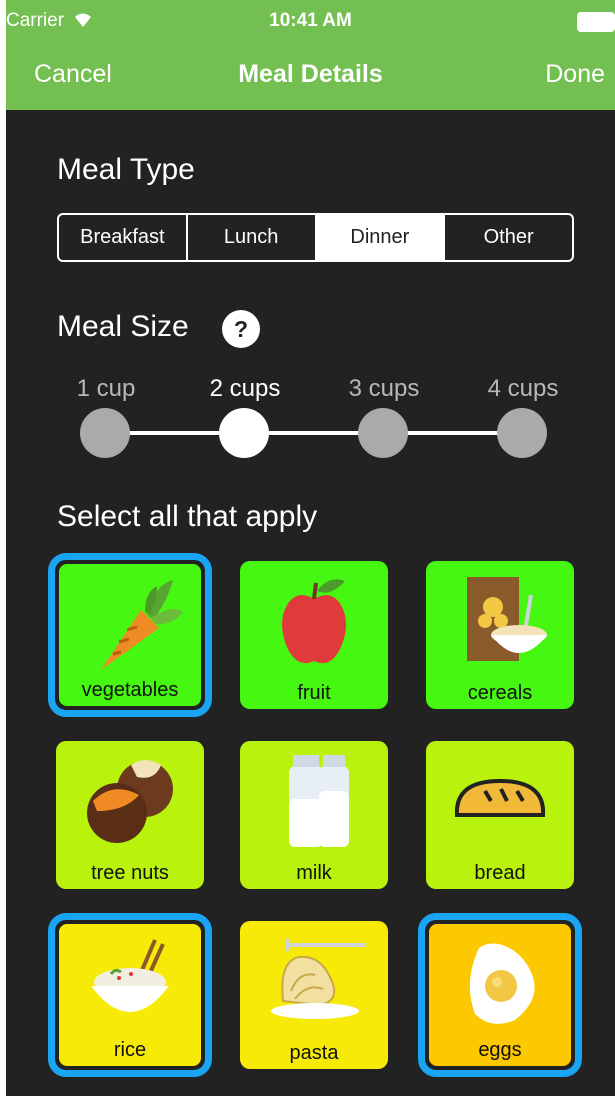  What do you see at coordinates (245, 388) in the screenshot?
I see `size-label-2-cups: 2 cups` at bounding box center [245, 388].